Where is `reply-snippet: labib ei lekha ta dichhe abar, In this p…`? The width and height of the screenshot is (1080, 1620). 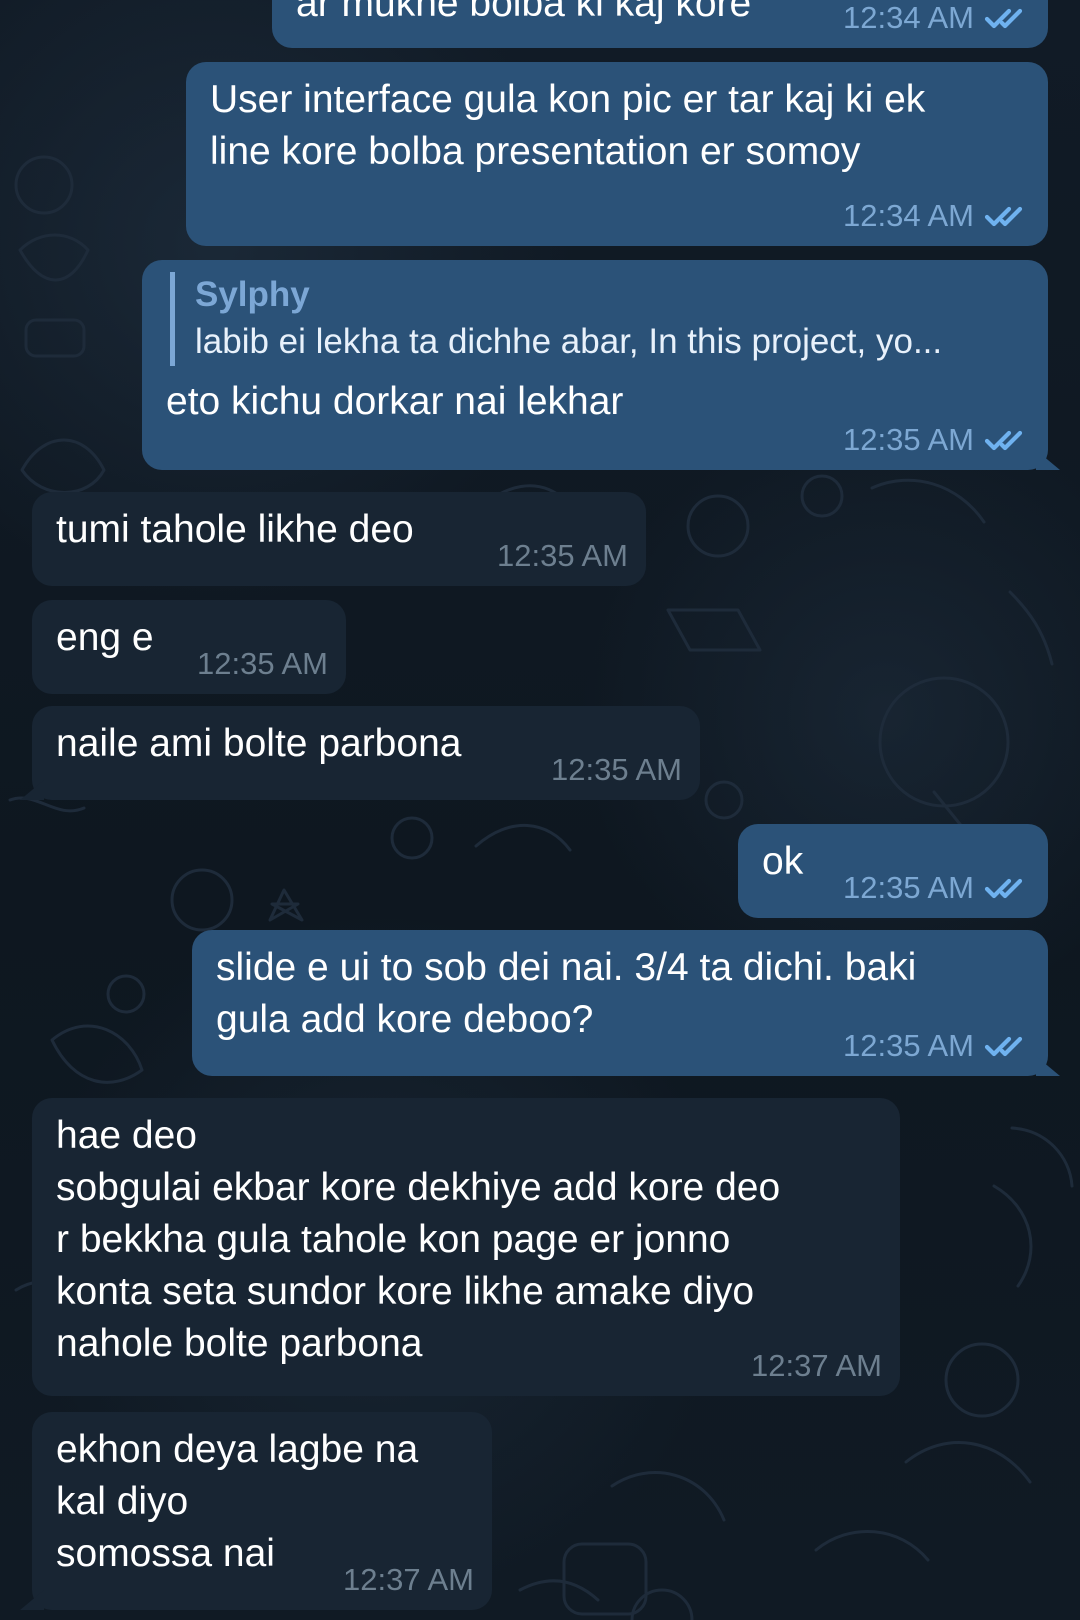 reply-snippet: labib ei lekha ta dichhe abar, In this p… is located at coordinates (569, 341).